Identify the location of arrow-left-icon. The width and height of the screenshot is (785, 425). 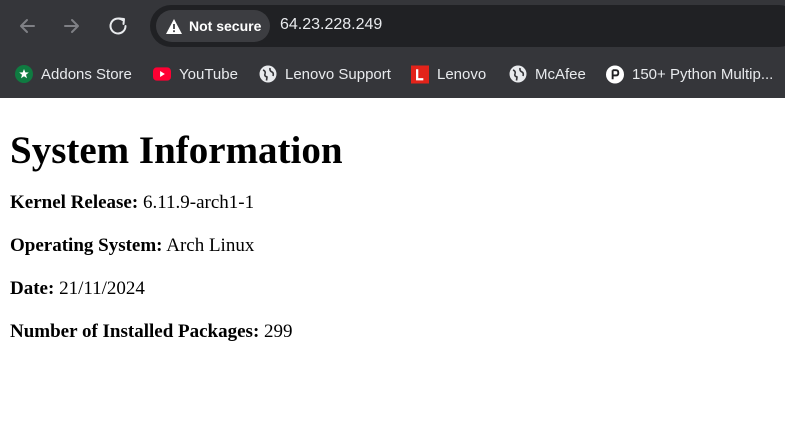
(27, 26).